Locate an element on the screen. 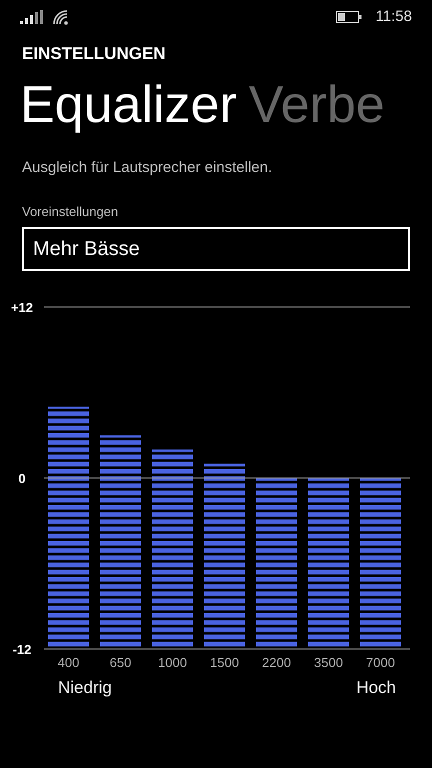 The height and width of the screenshot is (768, 432). field-label: Voreinstellungen is located at coordinates (71, 211).